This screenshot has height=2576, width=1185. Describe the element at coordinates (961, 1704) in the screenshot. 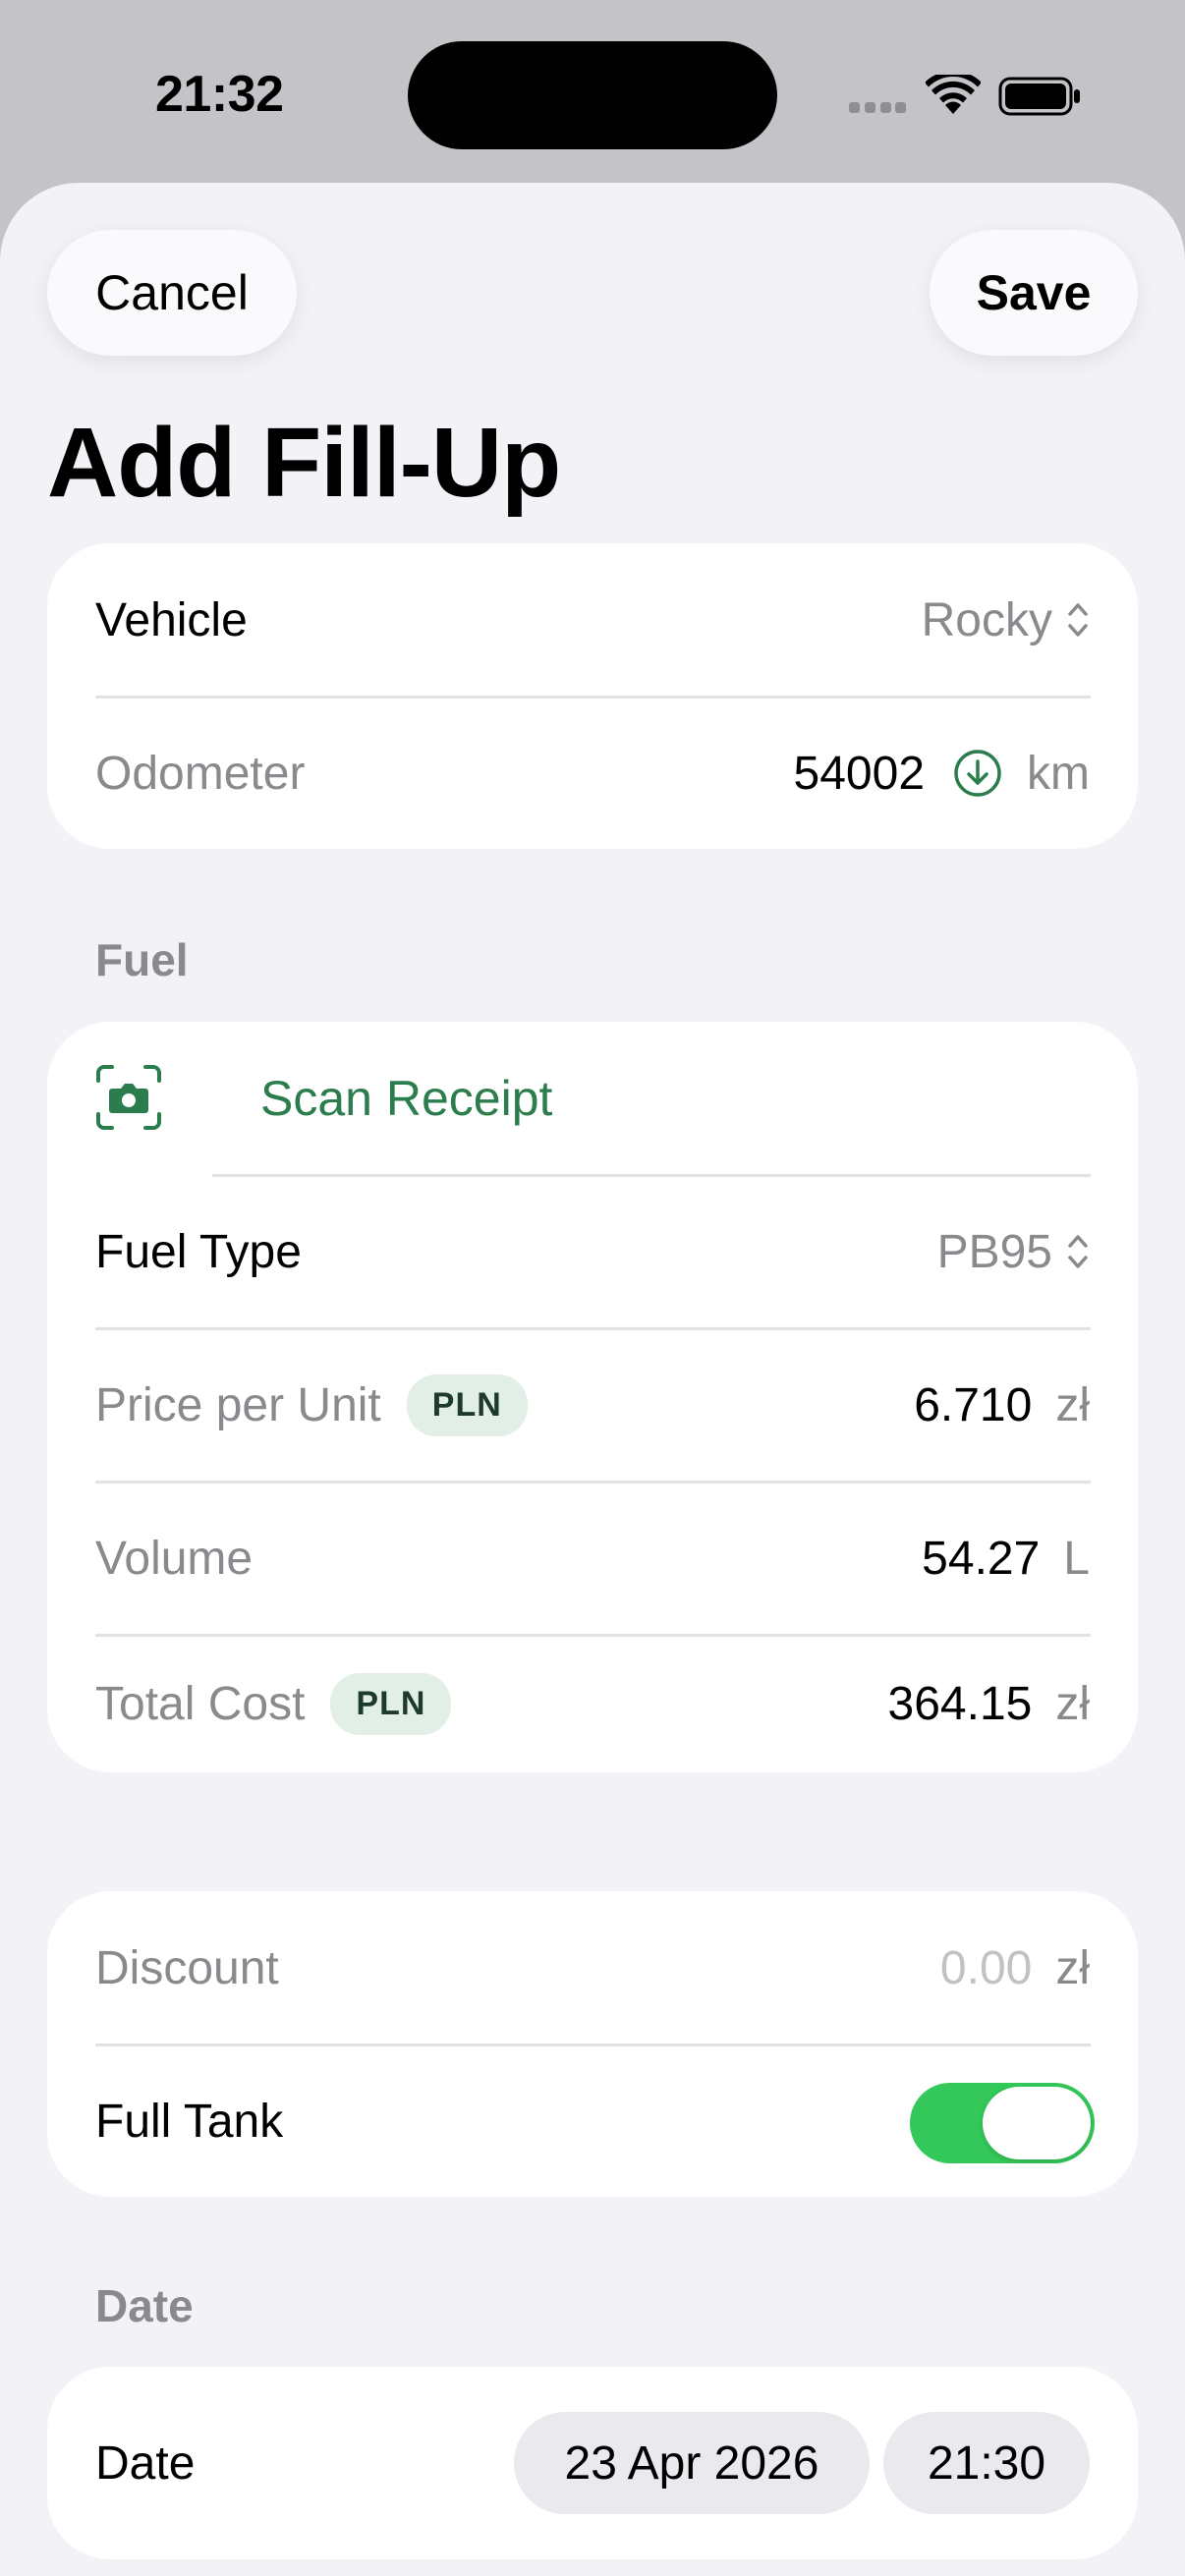

I see `total-cost-input: 364.15` at that location.